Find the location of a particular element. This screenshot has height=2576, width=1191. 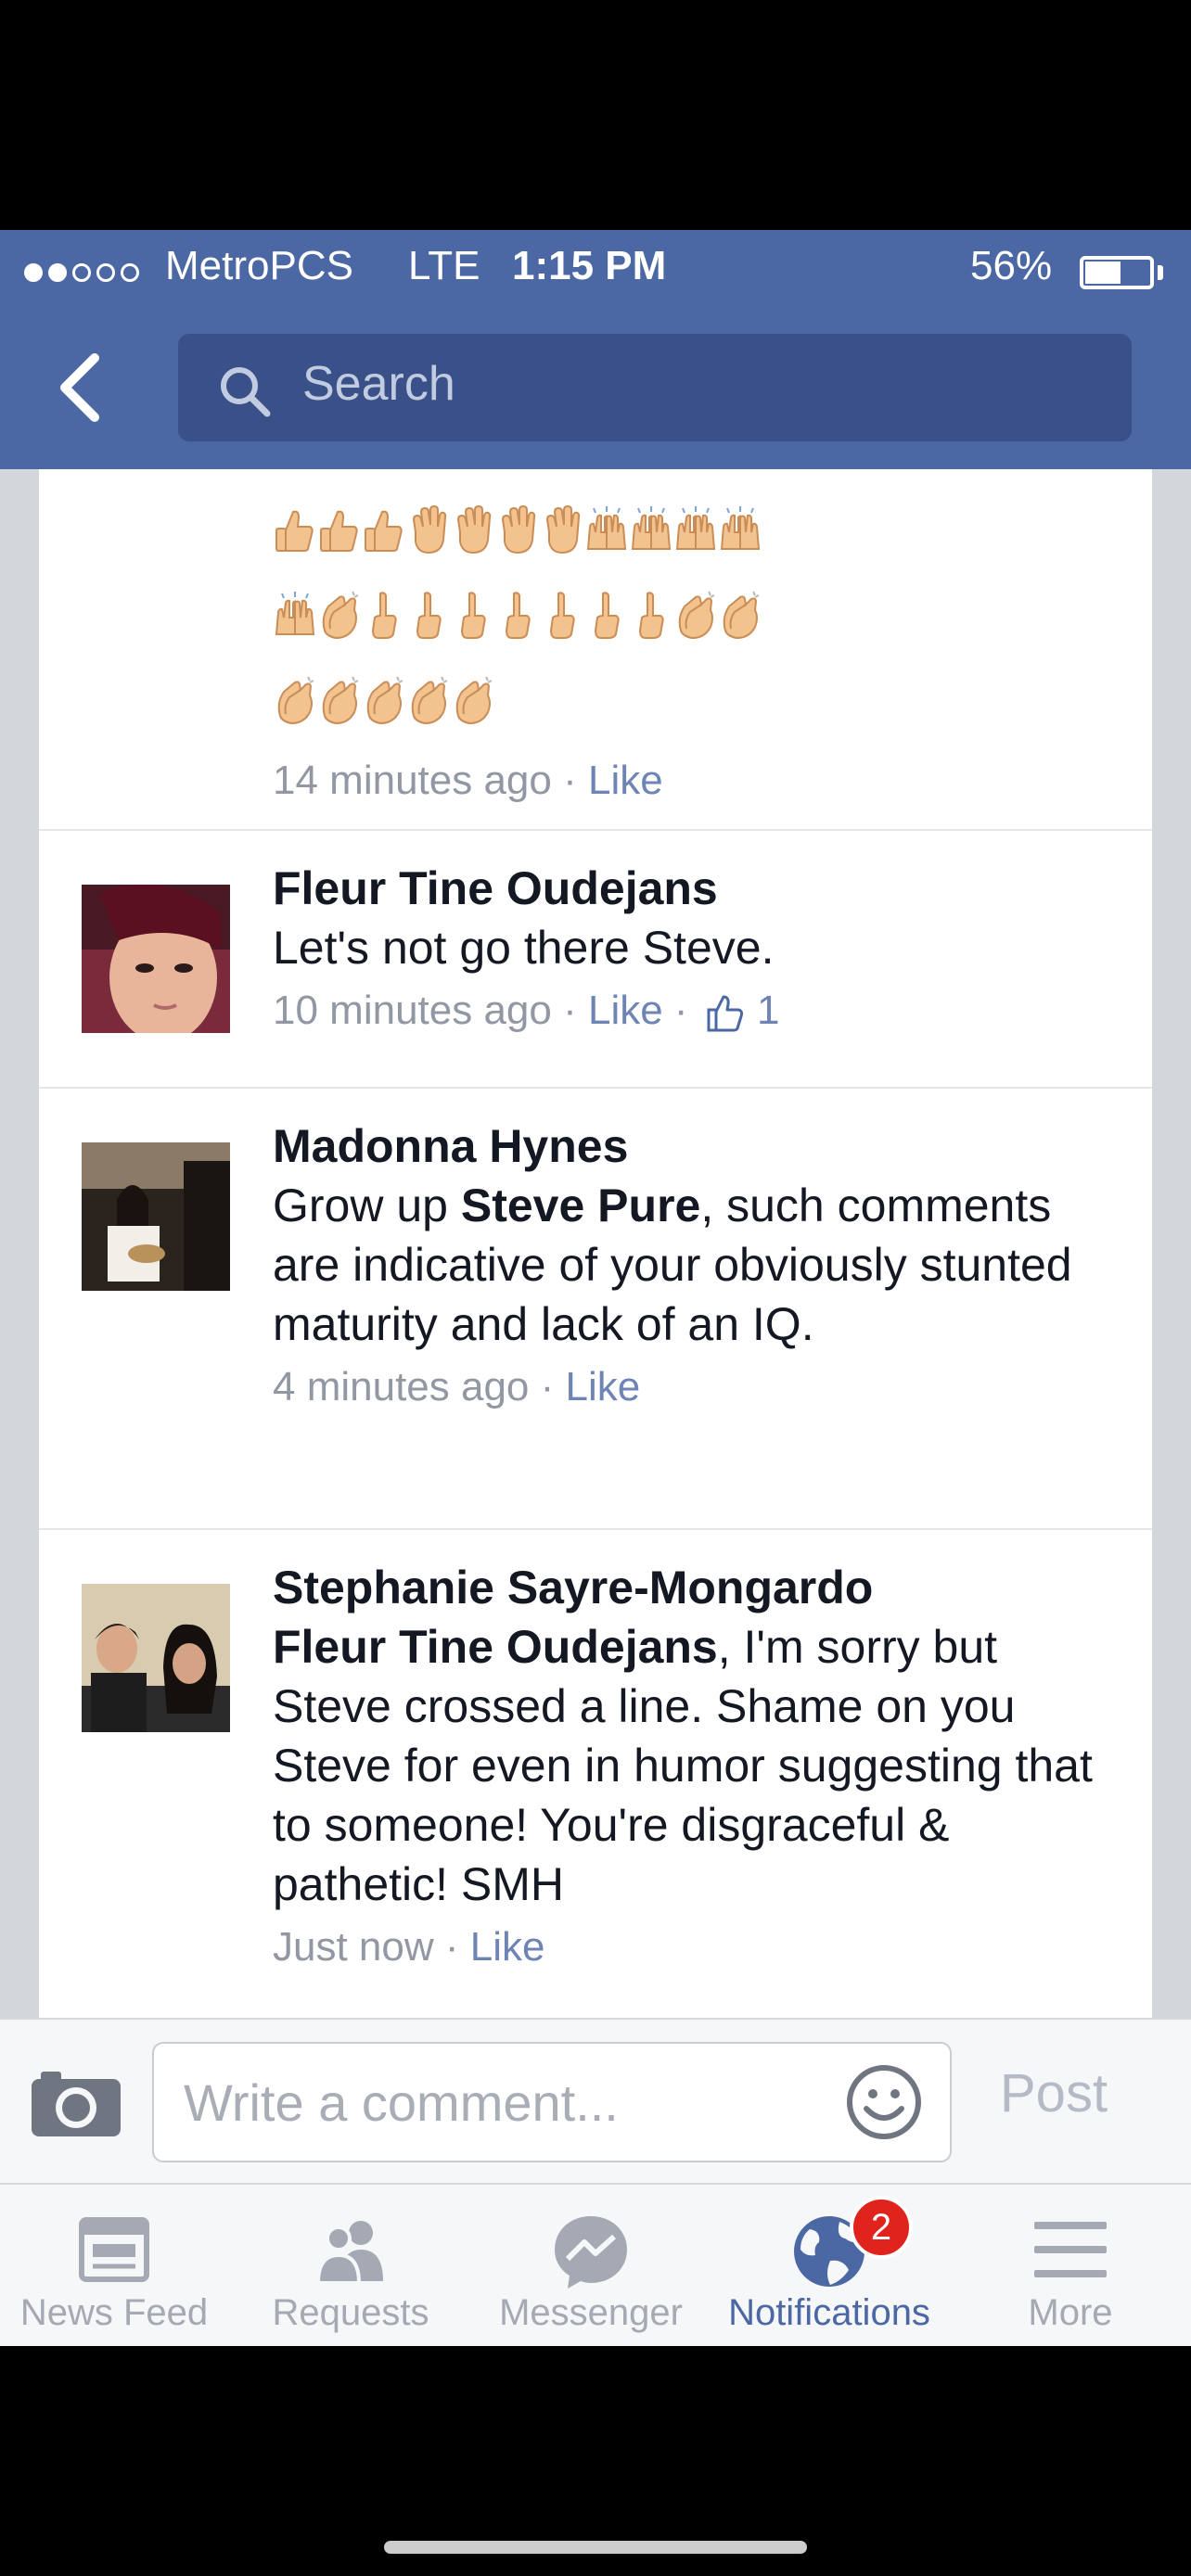

comment-meta: 4 minutes ago · Like is located at coordinates (457, 1386).